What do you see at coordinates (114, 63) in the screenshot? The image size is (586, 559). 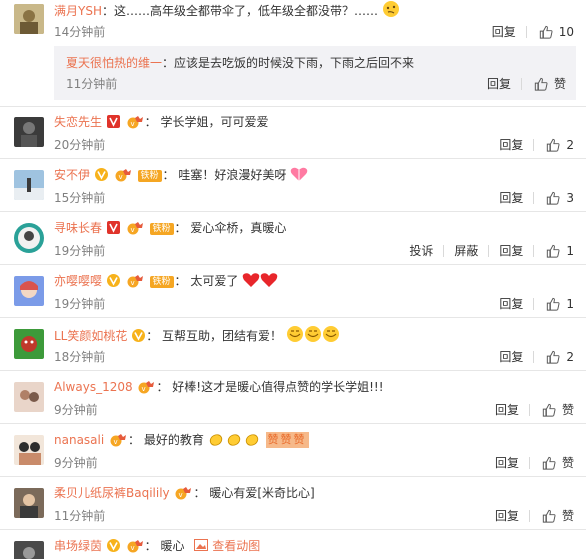 I see `username-link: 夏天很怕热的维一` at bounding box center [114, 63].